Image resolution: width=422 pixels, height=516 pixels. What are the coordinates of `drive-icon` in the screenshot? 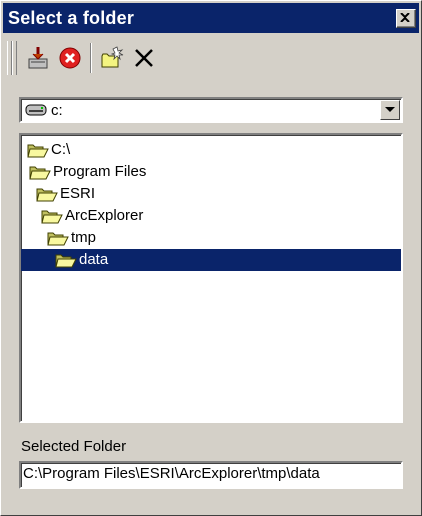 It's located at (36, 110).